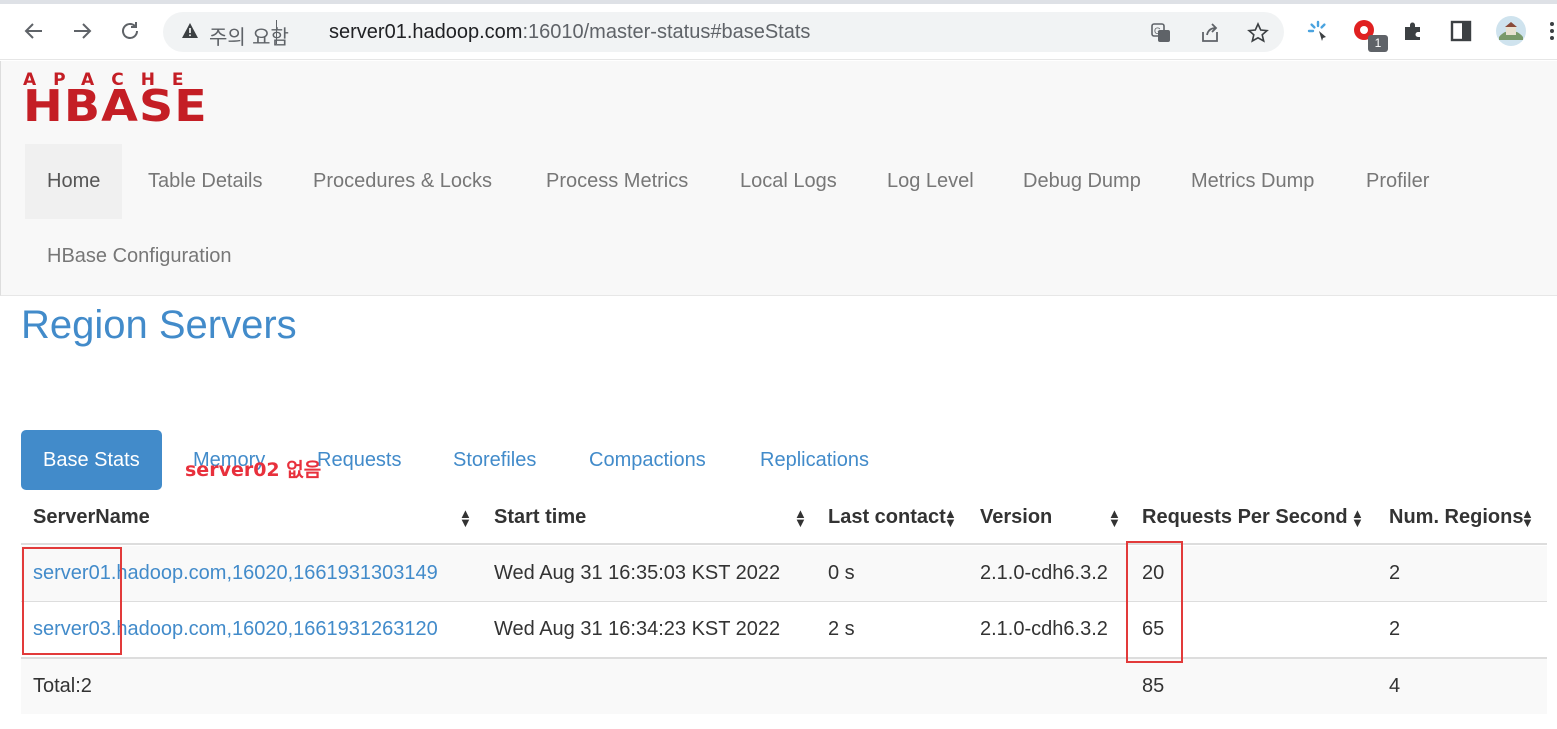 The image size is (1557, 729). I want to click on hbase-logo: APACHE HBASE, so click(115, 100).